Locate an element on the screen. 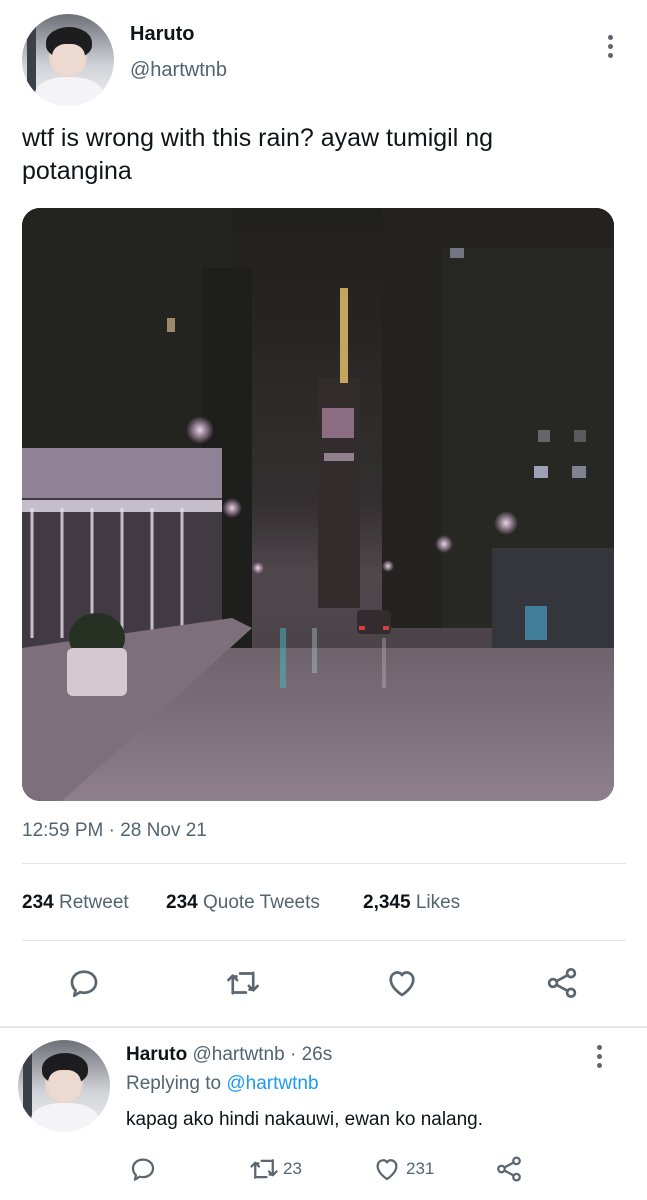 This screenshot has width=647, height=1200. likes-stat: 2,345 Likes is located at coordinates (411, 903).